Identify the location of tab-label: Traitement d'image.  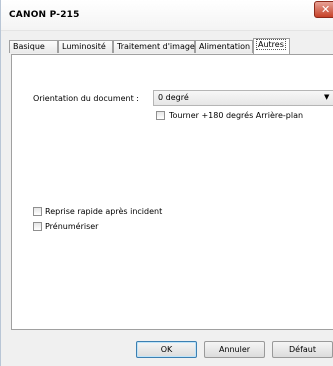
(156, 46).